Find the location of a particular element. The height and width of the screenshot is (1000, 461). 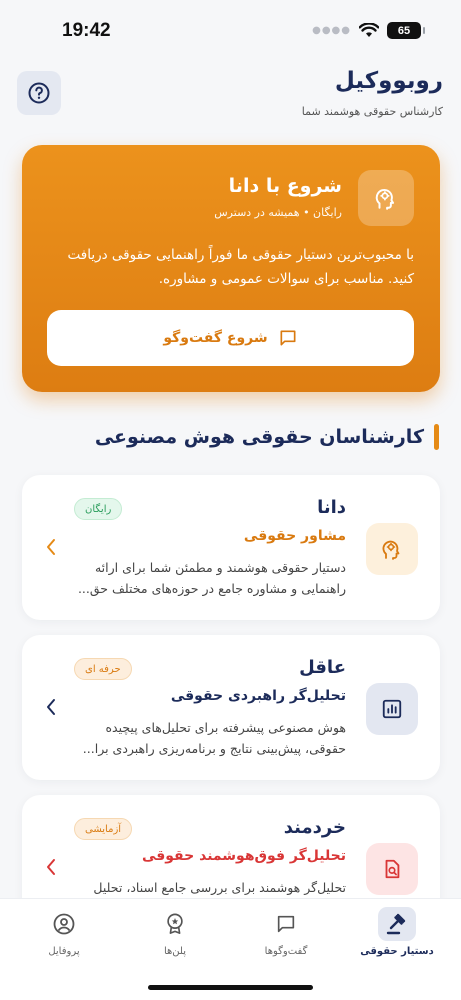

expert-role: تحلیل‌گر فوق‌هوشمند حقوقی is located at coordinates (243, 856).